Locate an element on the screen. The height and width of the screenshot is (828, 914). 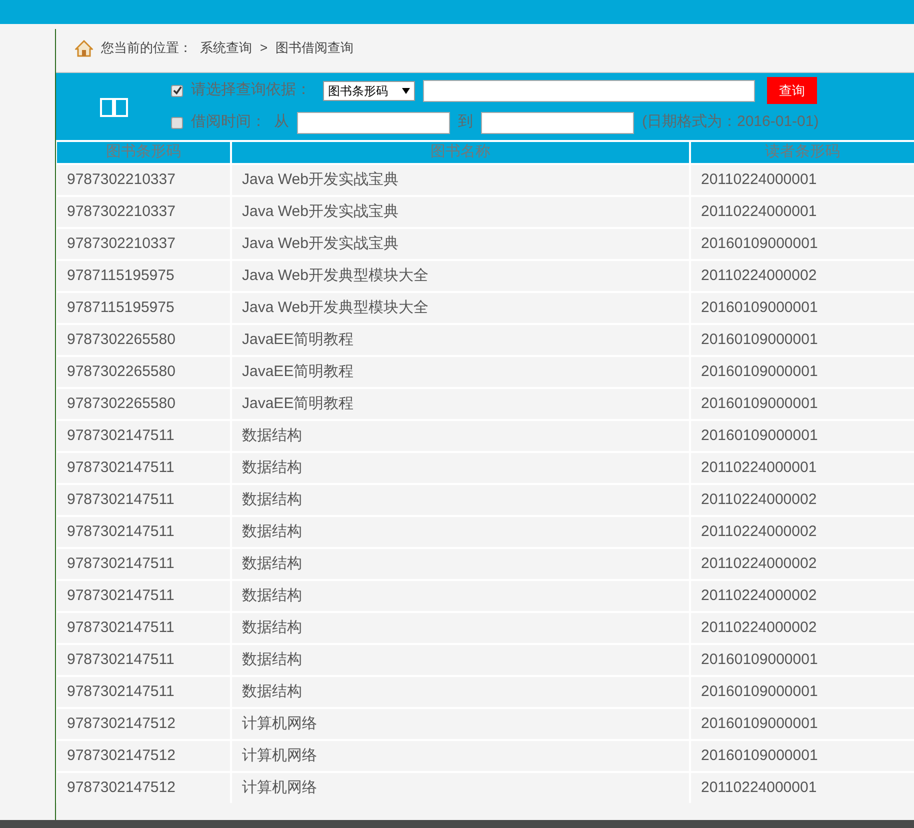
location-label: 您当前的位置： is located at coordinates (146, 48).